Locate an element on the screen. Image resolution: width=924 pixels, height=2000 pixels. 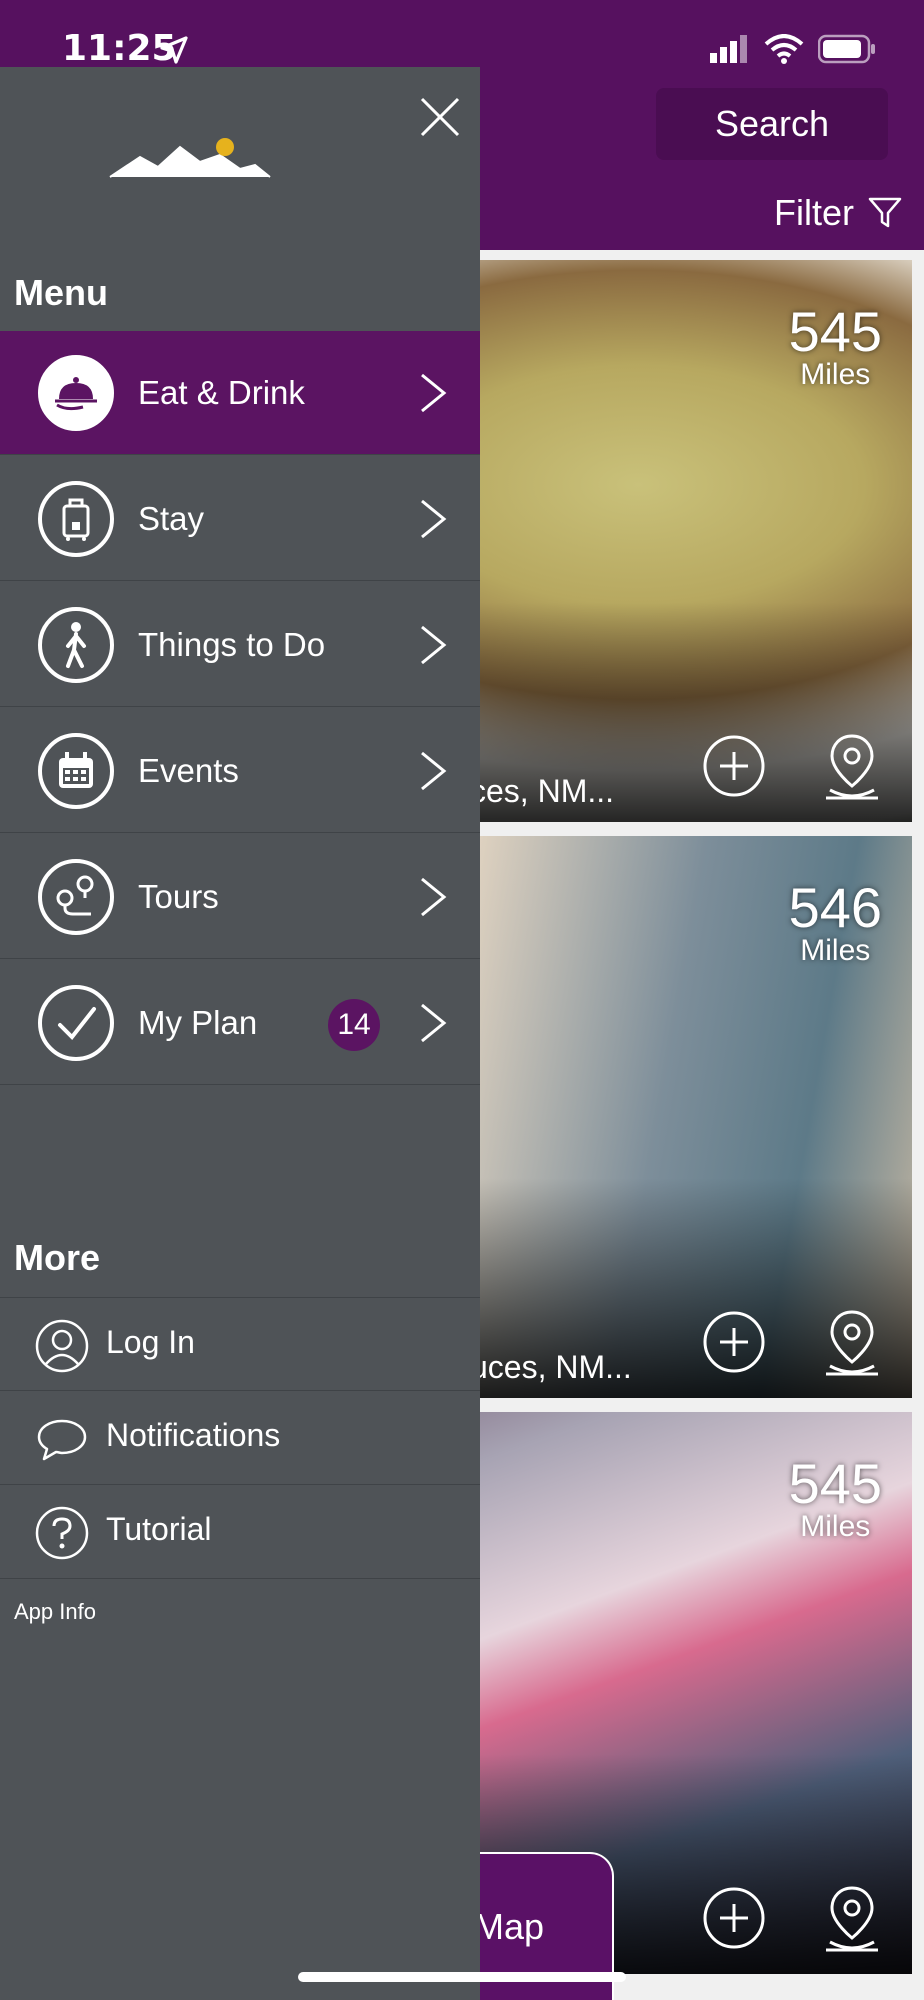
plan-count-badge: 14 is located at coordinates (354, 1025).